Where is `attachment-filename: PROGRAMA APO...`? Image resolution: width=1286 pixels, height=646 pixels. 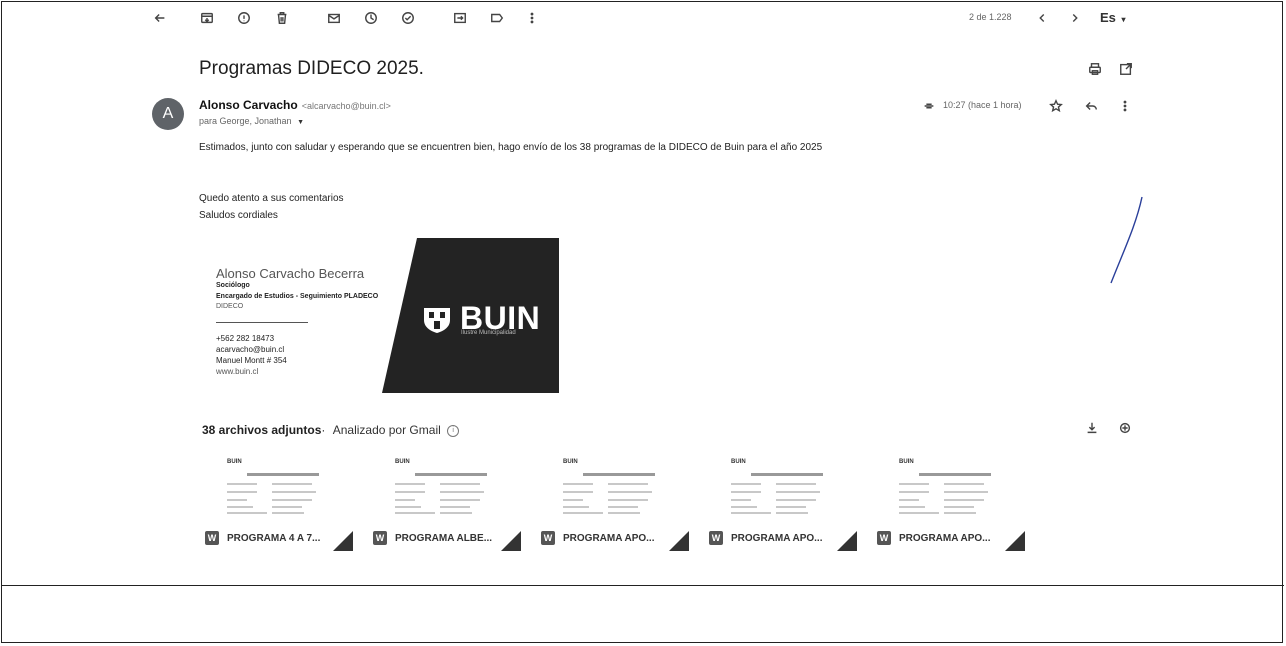
attachment-filename: PROGRAMA APO... is located at coordinates (777, 538).